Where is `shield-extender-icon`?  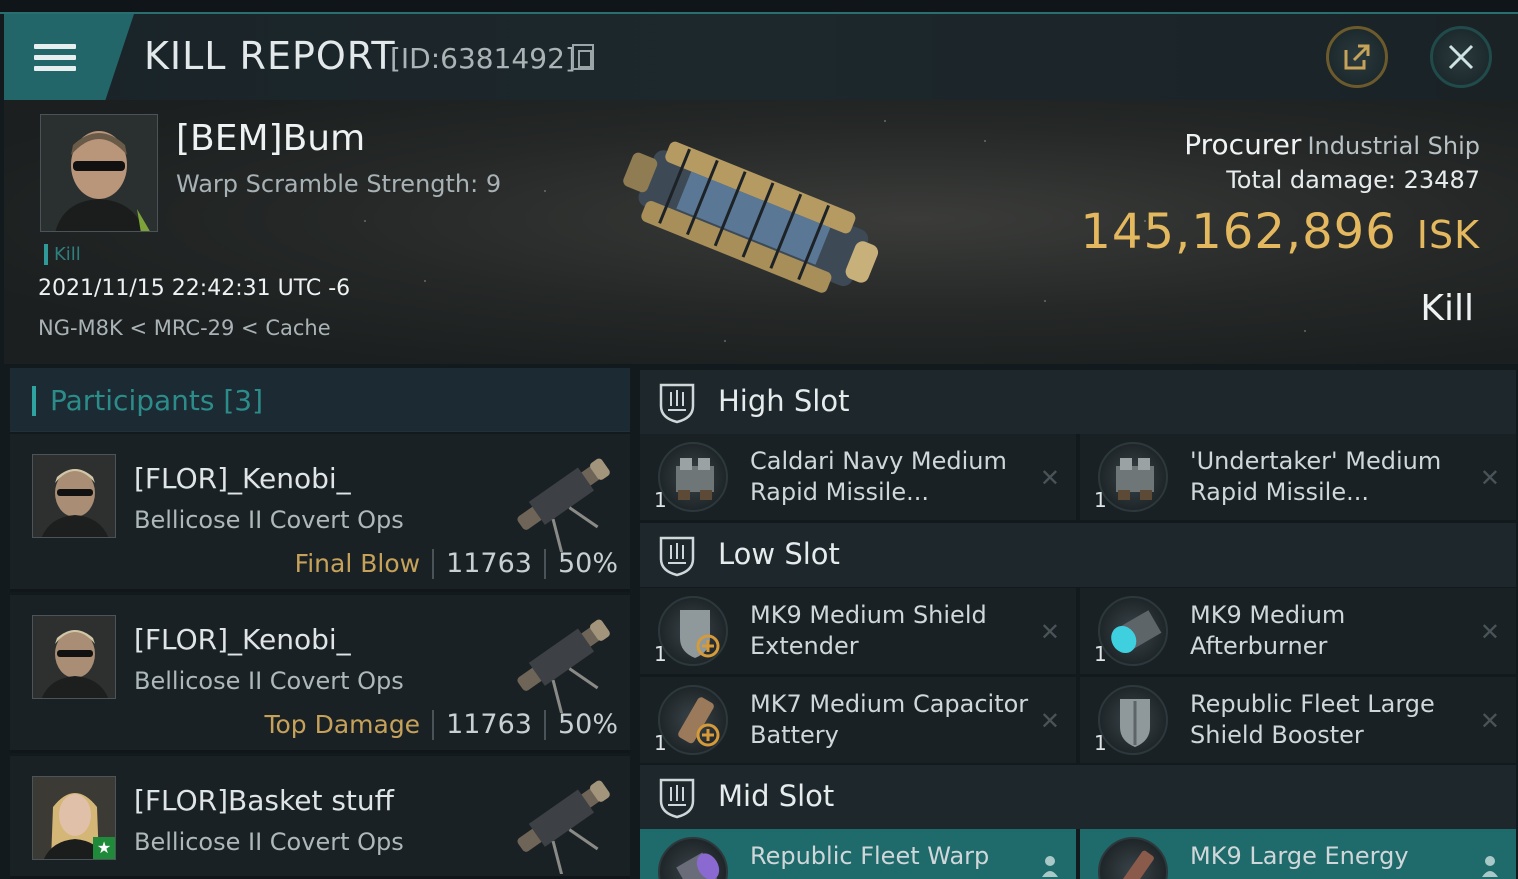 shield-extender-icon is located at coordinates (693, 631).